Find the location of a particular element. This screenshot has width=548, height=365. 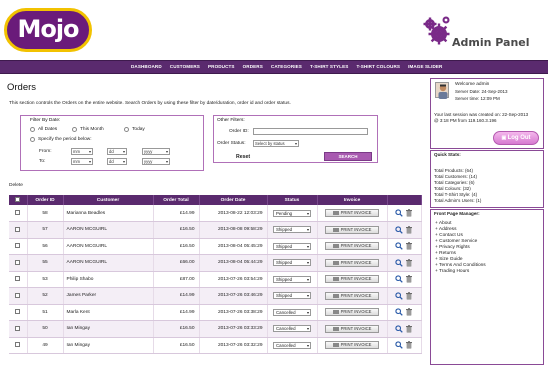

col-order-date: Order Date is located at coordinates (233, 200).